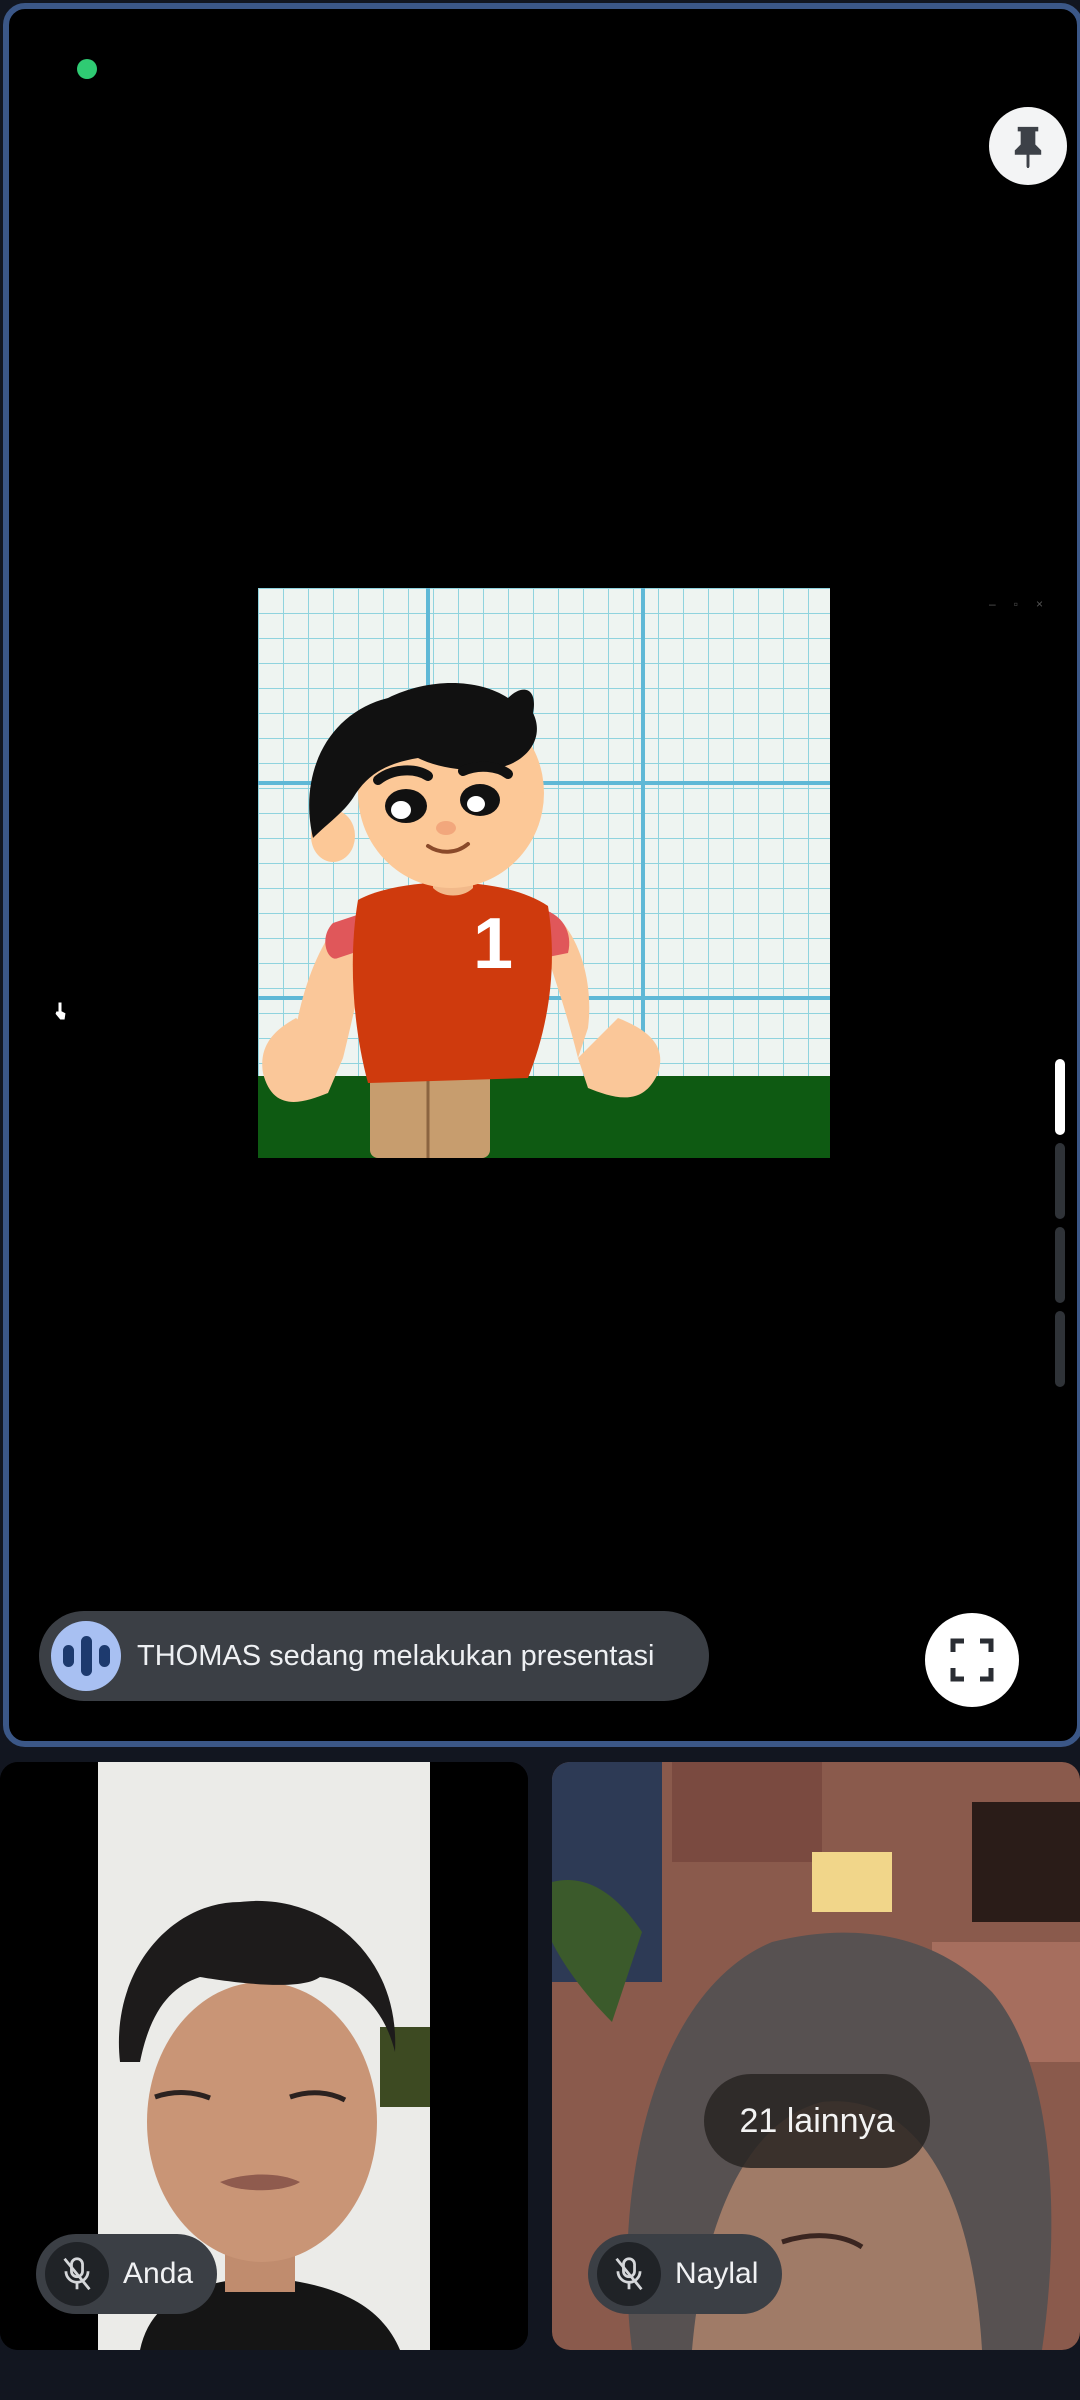 Image resolution: width=1080 pixels, height=2400 pixels. I want to click on layout-scroll-indicator, so click(1061, 1227).